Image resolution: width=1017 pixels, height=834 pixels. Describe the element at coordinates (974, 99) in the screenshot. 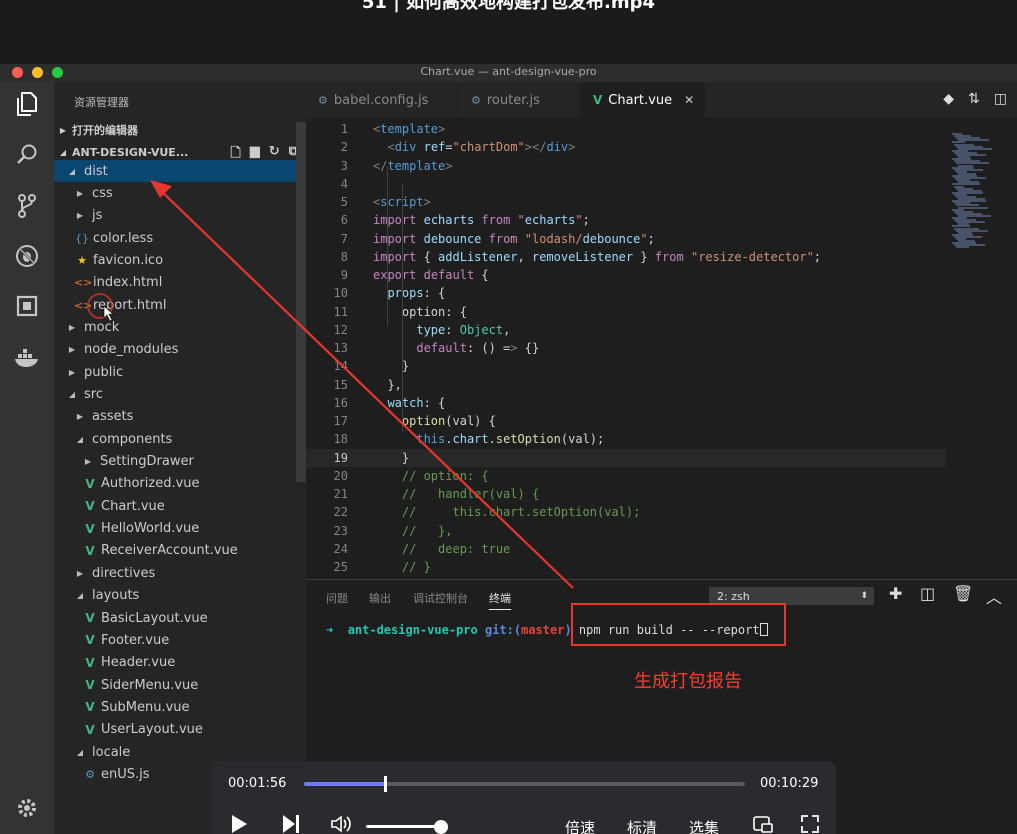

I see `open-changes-icon: ⇅` at that location.